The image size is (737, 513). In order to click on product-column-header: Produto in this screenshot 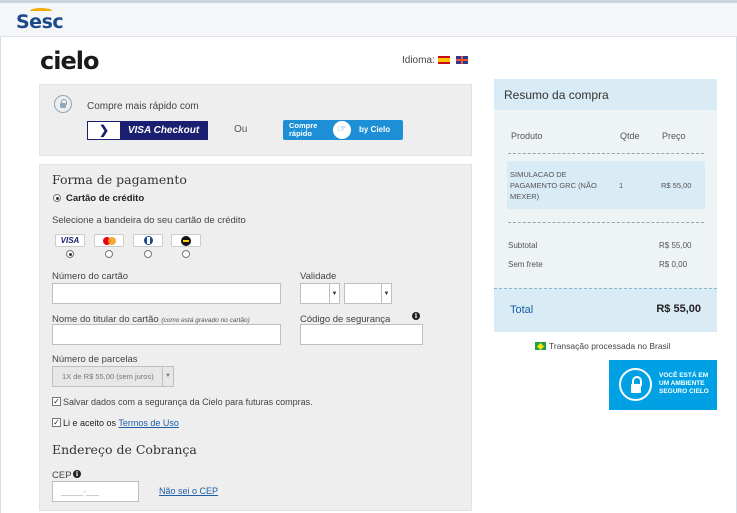, I will do `click(527, 136)`.